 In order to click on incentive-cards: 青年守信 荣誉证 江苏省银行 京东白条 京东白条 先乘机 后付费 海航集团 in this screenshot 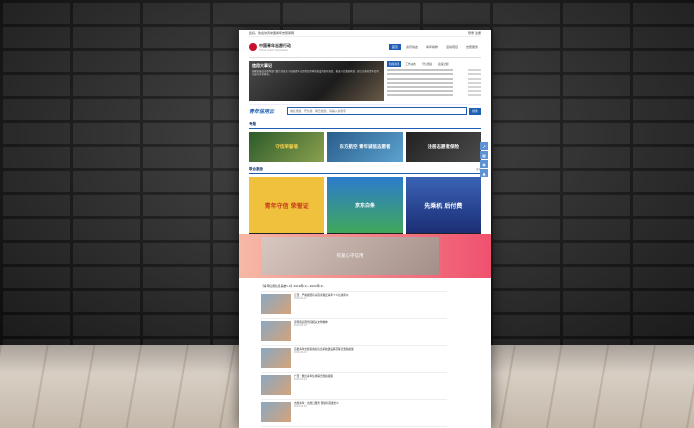, I will do `click(365, 208)`.